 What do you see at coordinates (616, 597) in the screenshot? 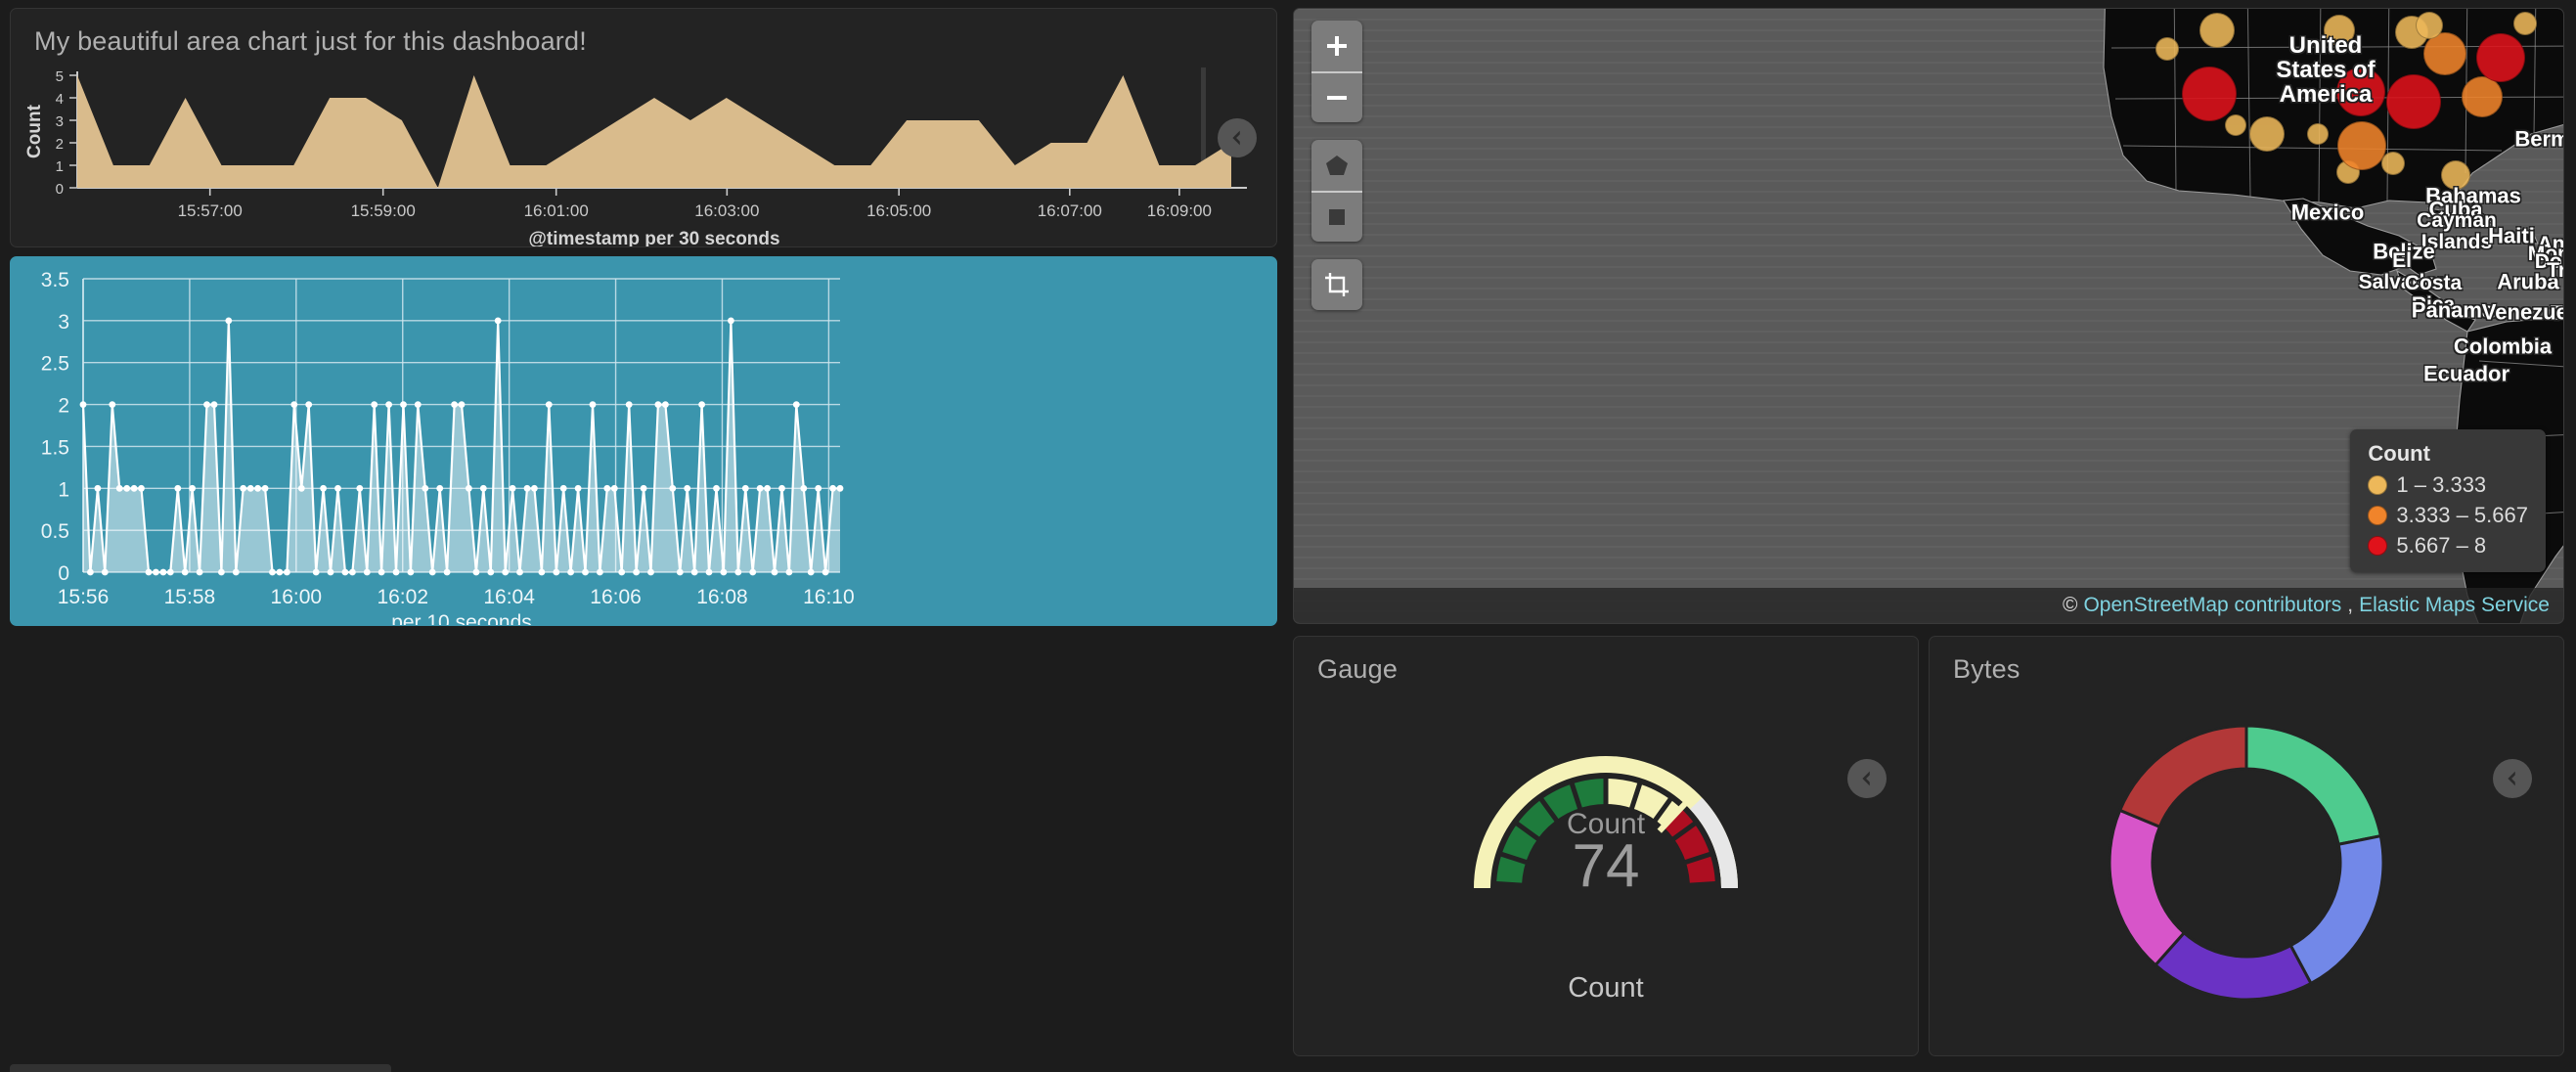
I see `svg-text: 16:06` at bounding box center [616, 597].